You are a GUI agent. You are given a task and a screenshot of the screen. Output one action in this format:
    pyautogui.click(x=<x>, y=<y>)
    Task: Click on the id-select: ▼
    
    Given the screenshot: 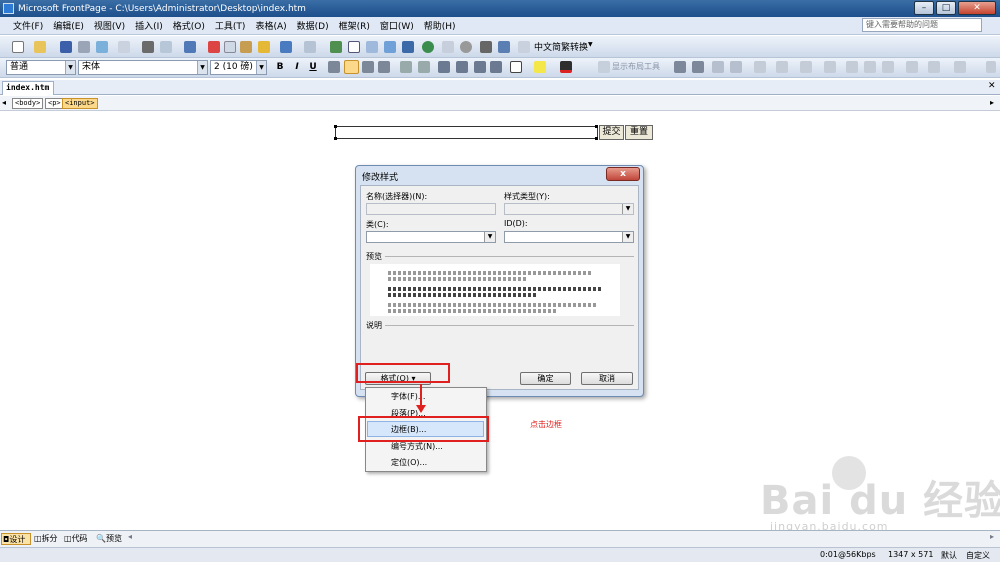 What is the action you would take?
    pyautogui.click(x=569, y=237)
    